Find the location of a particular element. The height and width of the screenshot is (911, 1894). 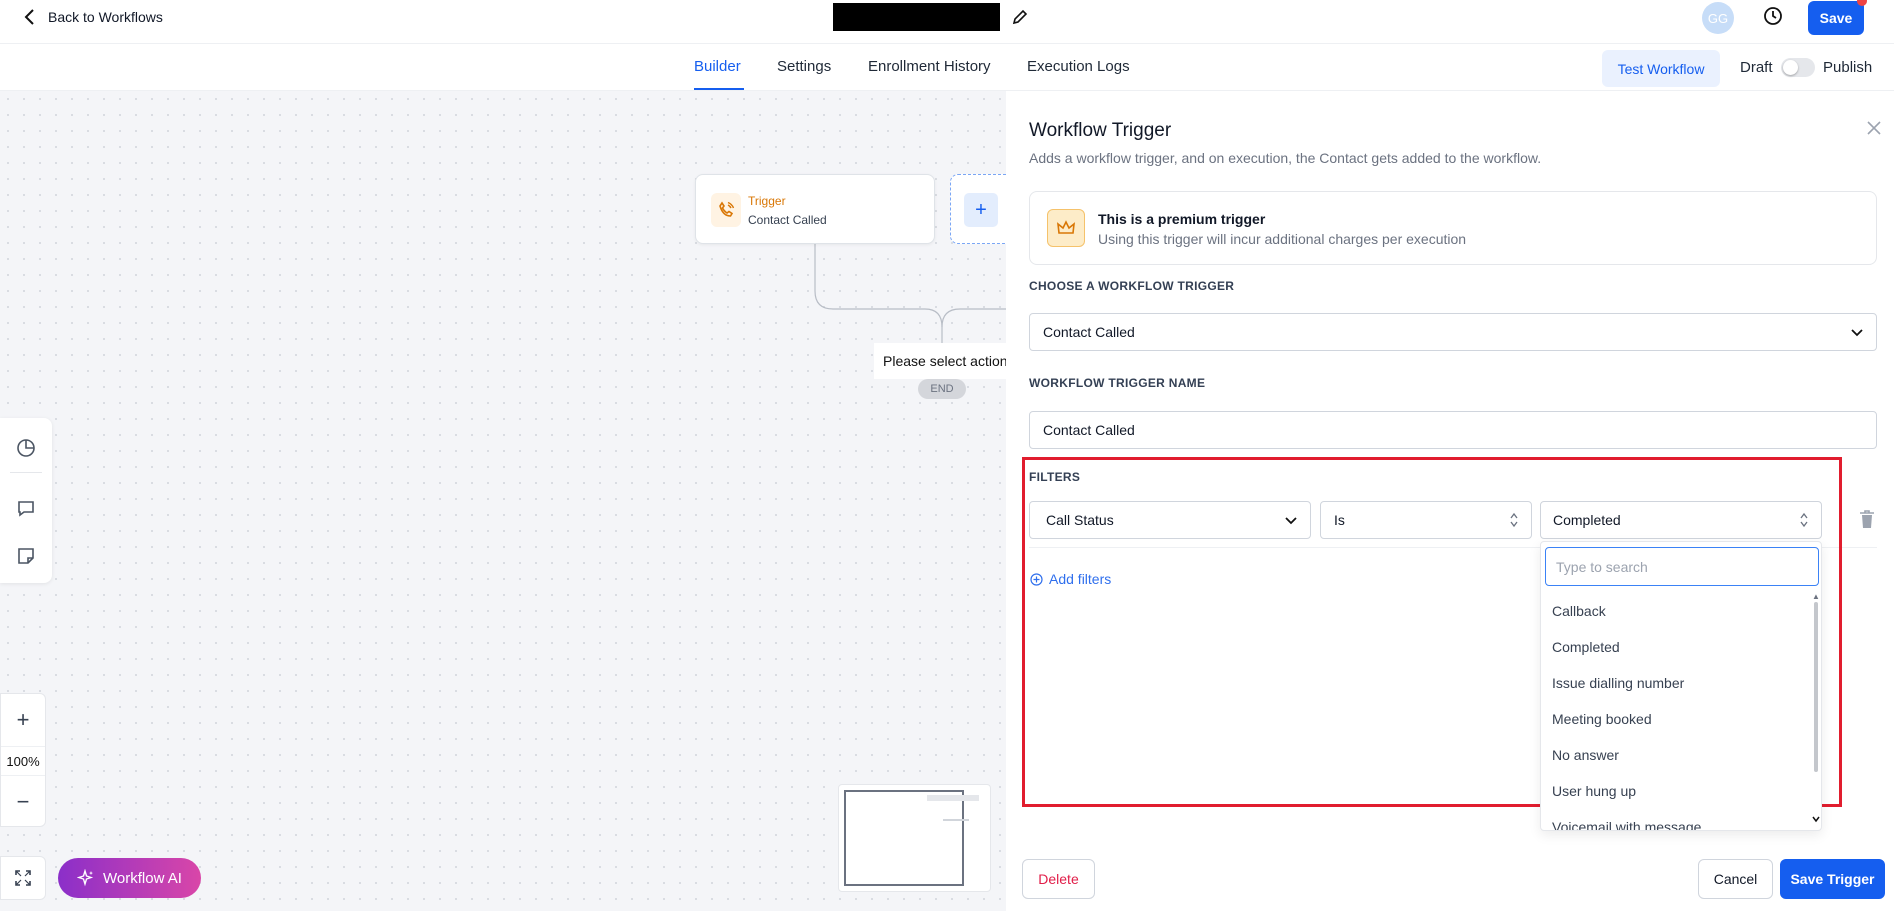

trigger-node-label: Trigger is located at coordinates (767, 201).